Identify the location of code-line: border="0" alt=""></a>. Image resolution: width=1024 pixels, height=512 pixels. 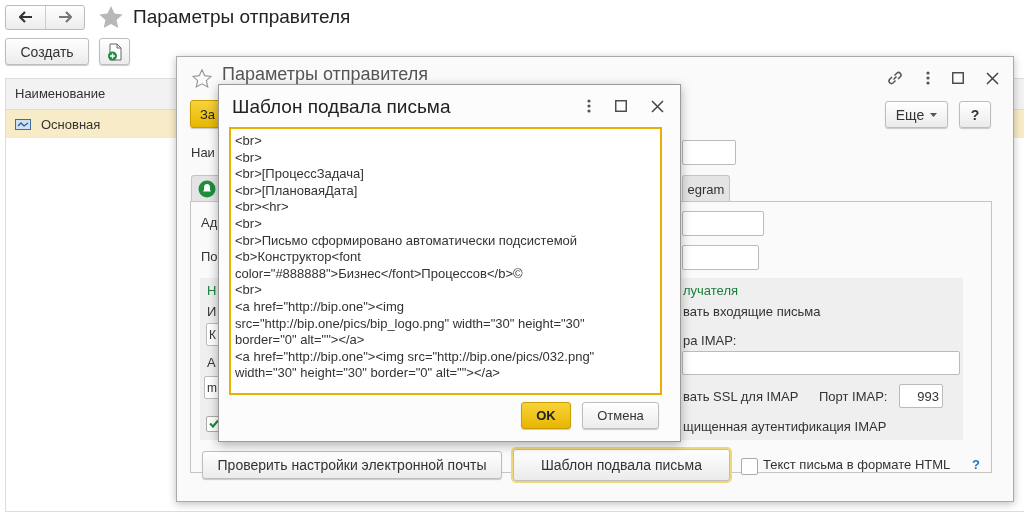
(300, 340).